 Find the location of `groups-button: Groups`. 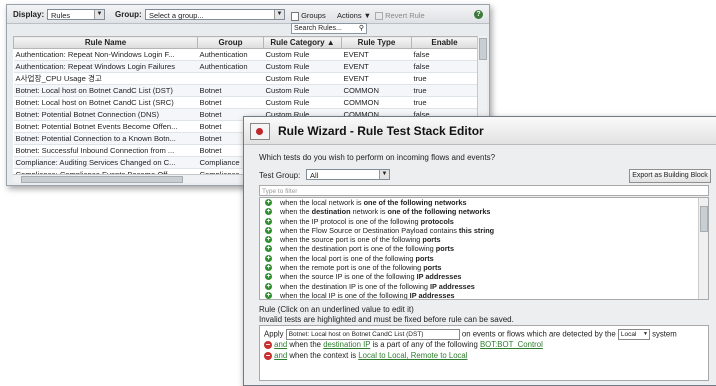

groups-button: Groups is located at coordinates (308, 16).